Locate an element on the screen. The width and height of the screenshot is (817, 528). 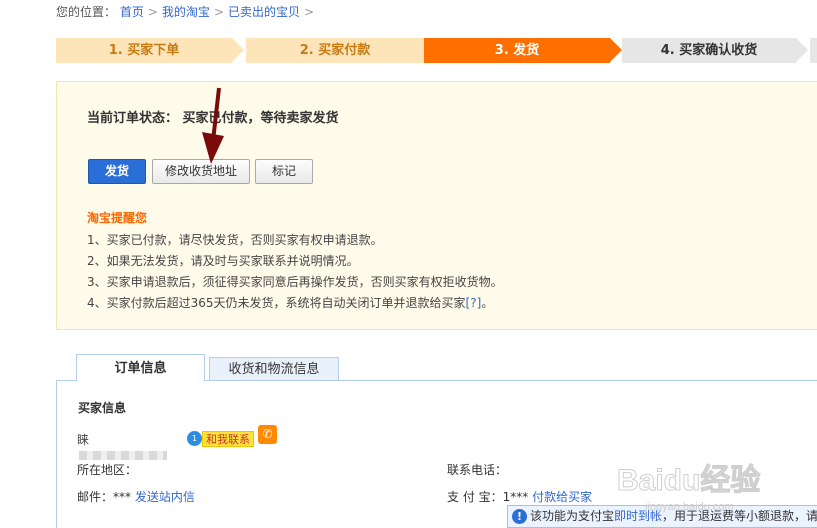
tip-item: 2、如果无法发货，请及时与买家联系并说明情况。 is located at coordinates (223, 261).